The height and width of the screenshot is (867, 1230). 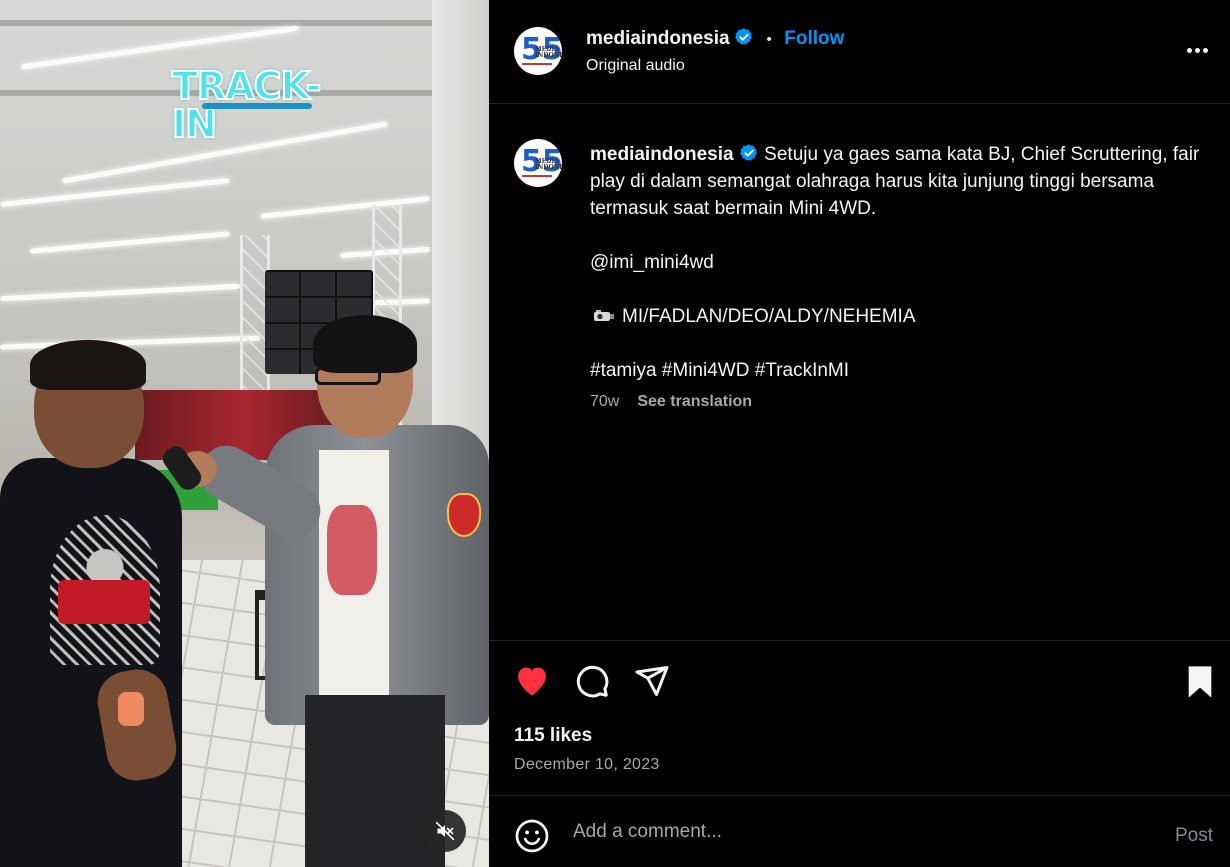 What do you see at coordinates (814, 38) in the screenshot?
I see `follow-button: Follow` at bounding box center [814, 38].